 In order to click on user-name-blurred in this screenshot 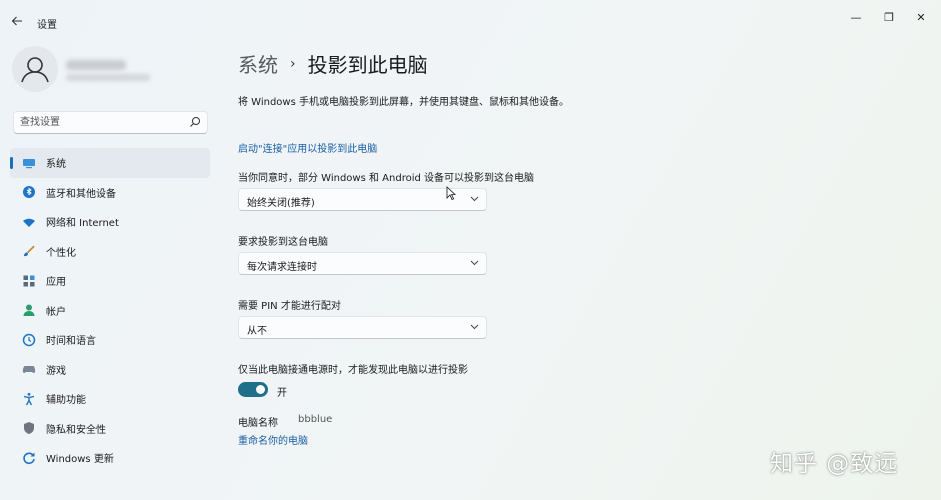, I will do `click(96, 65)`.